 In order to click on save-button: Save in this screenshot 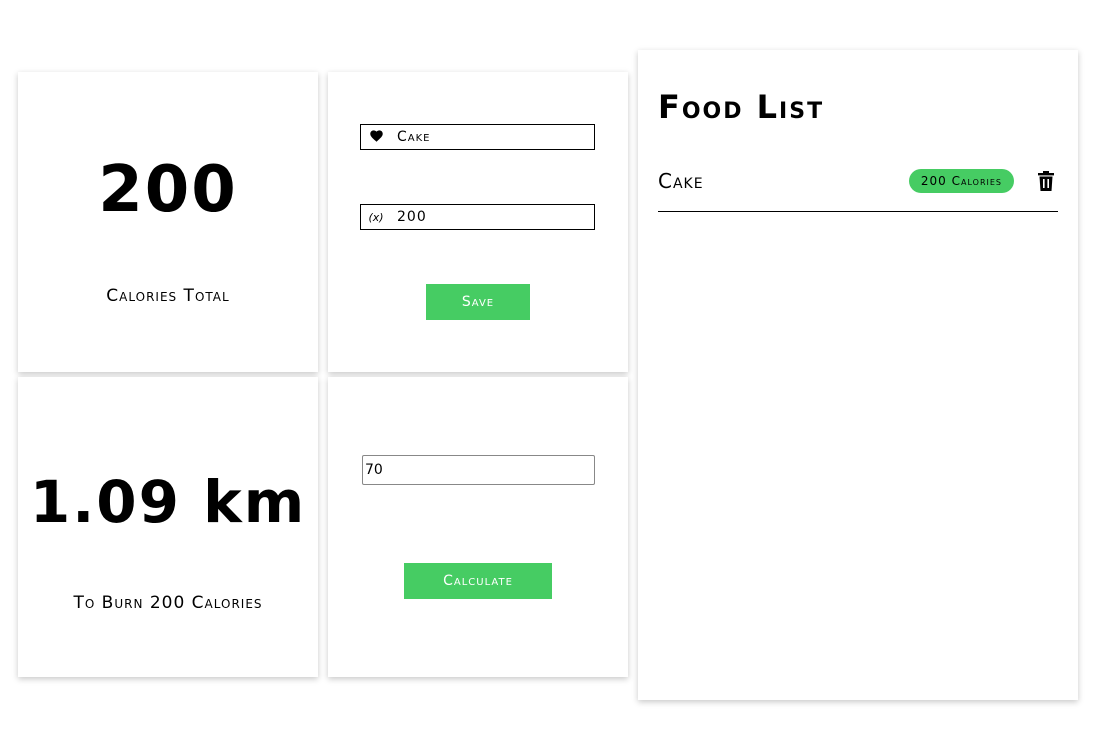, I will do `click(478, 302)`.